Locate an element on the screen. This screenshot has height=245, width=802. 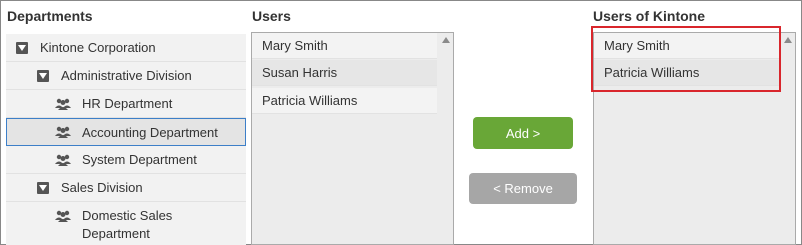
user-list-item: Susan Harris is located at coordinates (344, 73).